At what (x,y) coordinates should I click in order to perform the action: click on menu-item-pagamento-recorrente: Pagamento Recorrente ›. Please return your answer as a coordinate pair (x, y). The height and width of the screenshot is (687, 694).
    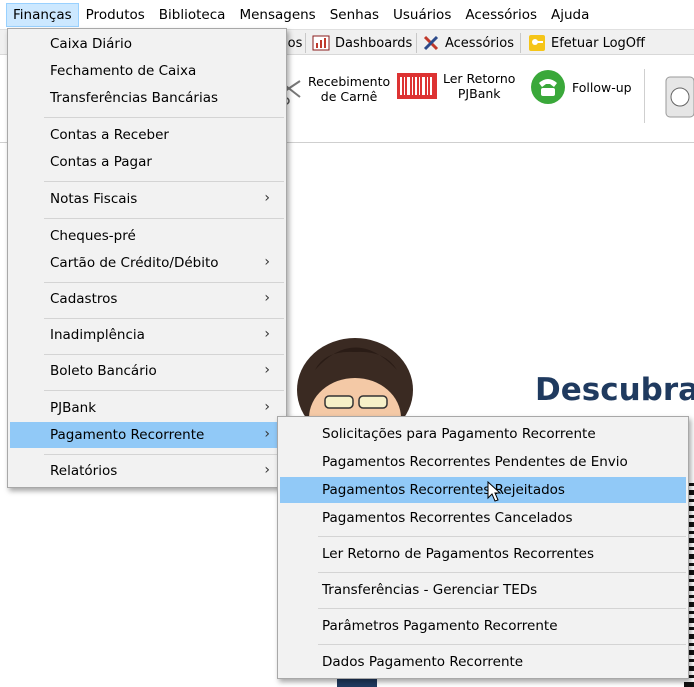
    Looking at the image, I should click on (147, 435).